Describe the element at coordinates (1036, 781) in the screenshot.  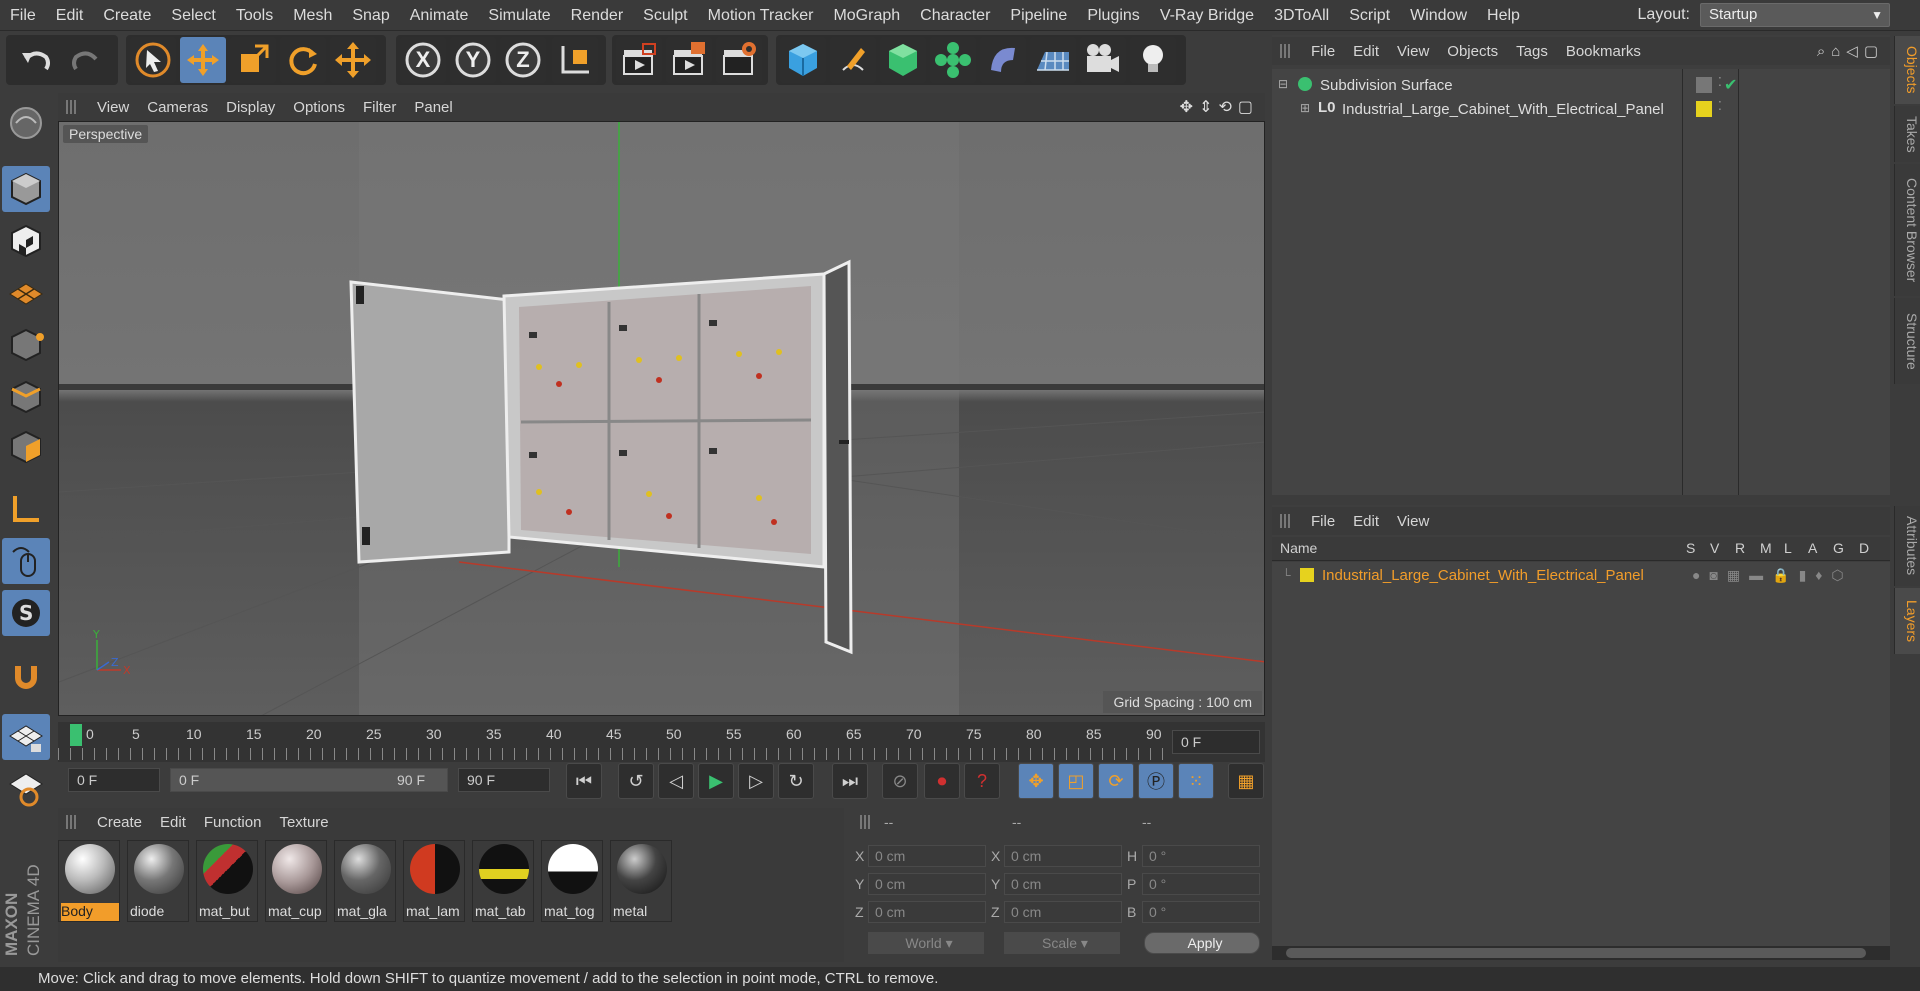
I see `key-position-button: ✥` at that location.